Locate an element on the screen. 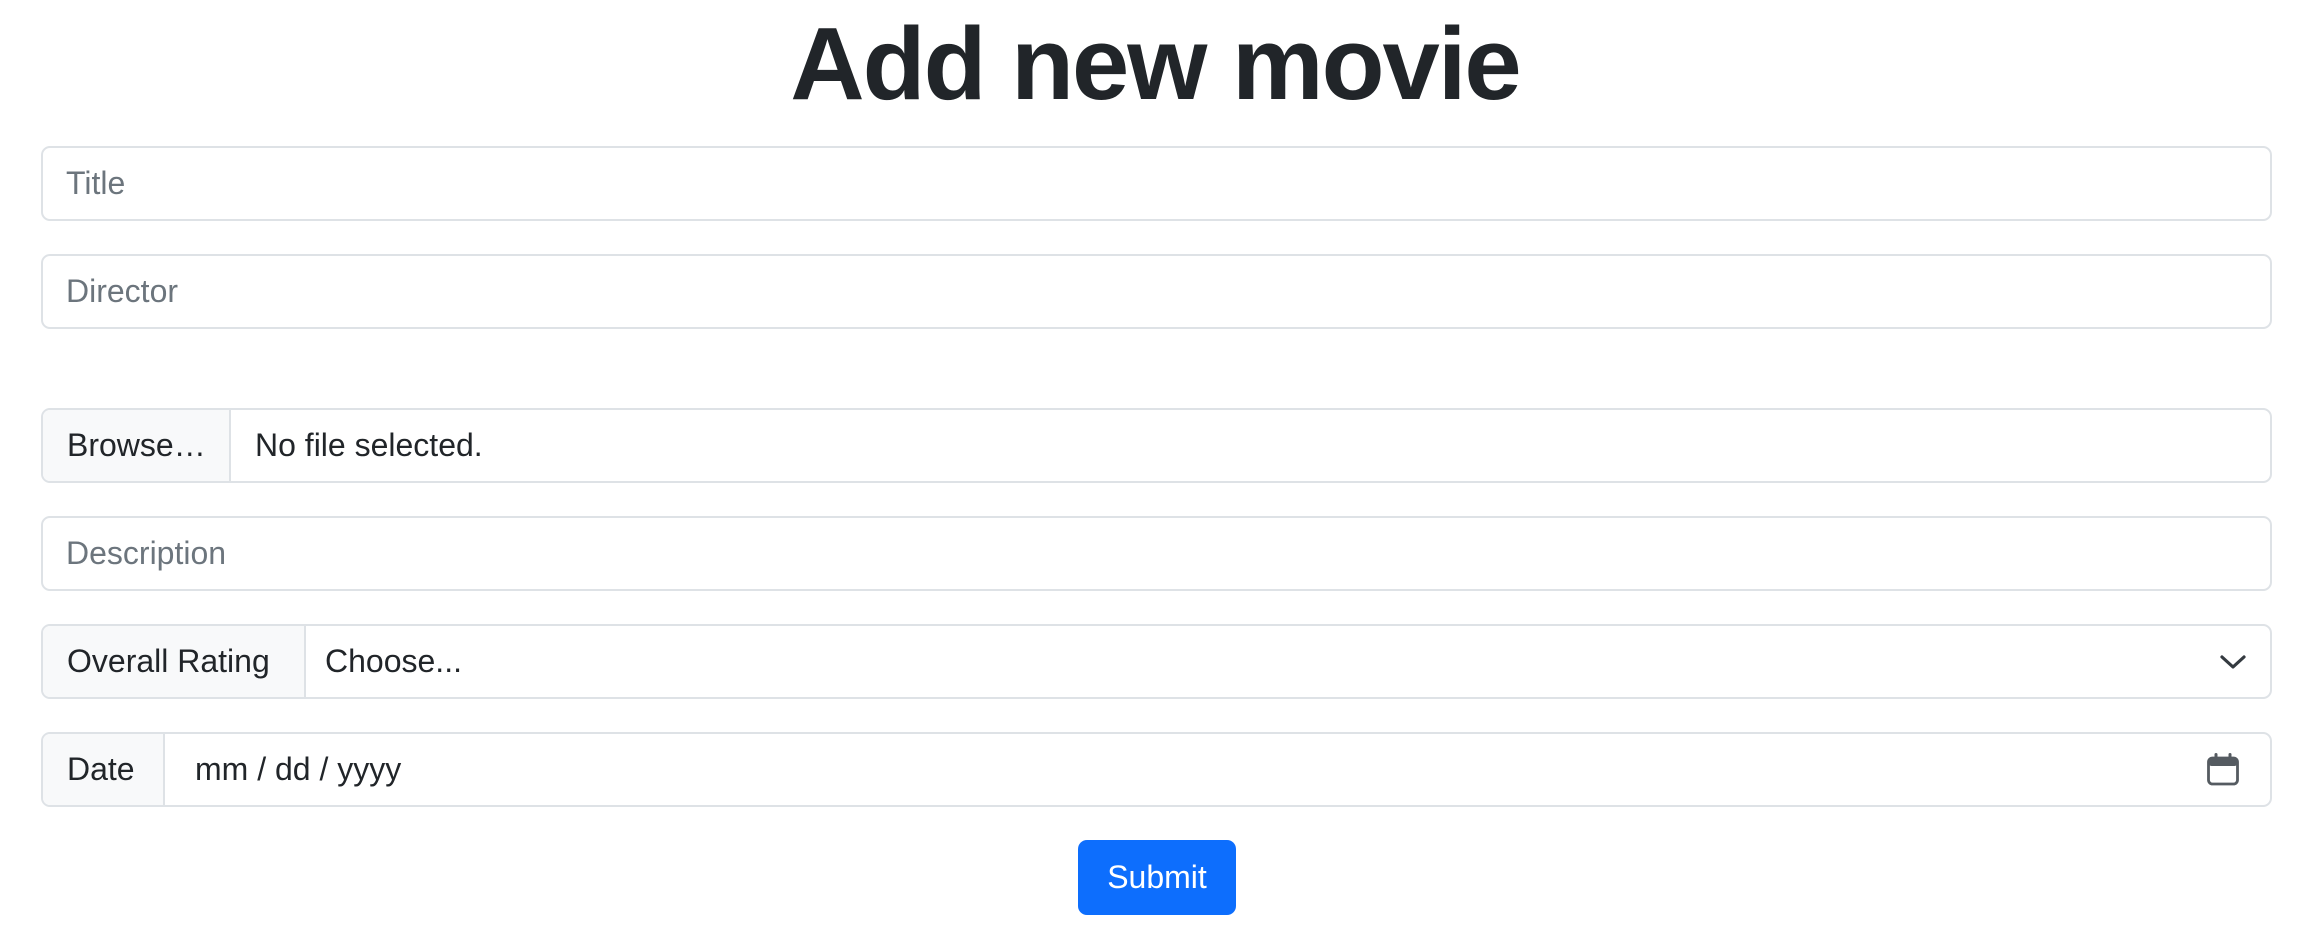 The height and width of the screenshot is (948, 2310). description-field-container is located at coordinates (1156, 553).